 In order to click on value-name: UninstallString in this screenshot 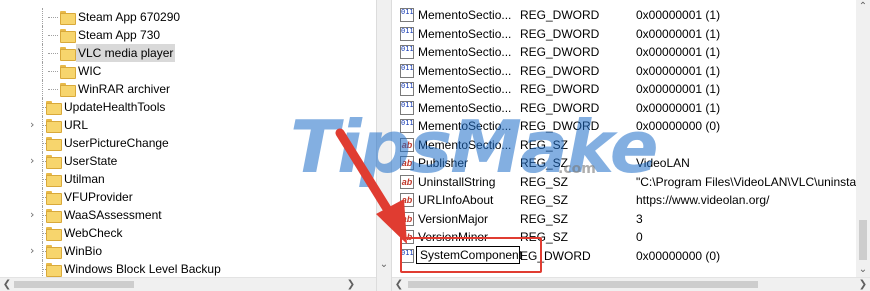, I will do `click(457, 182)`.